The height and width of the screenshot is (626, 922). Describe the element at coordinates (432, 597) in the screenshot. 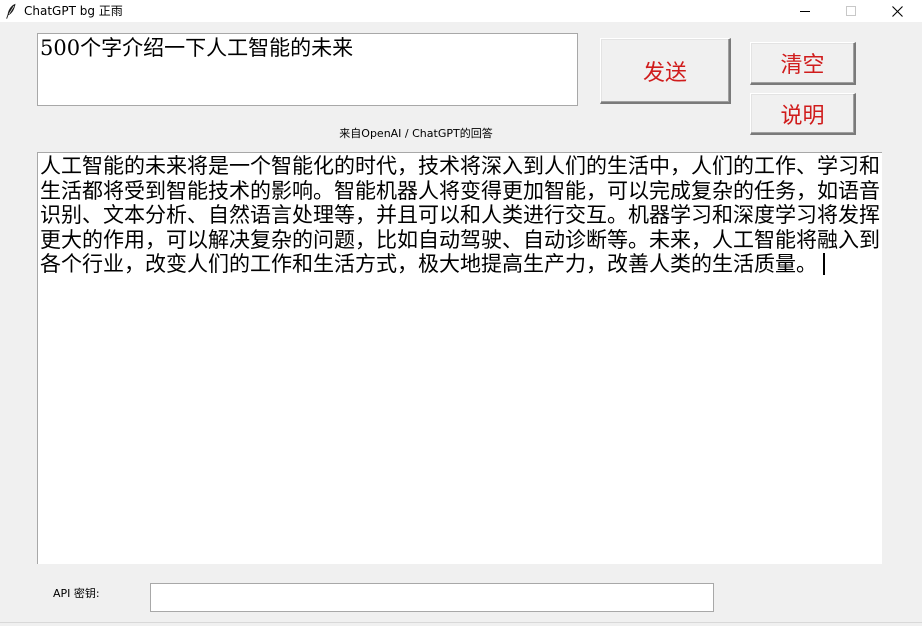

I see `api-key-input` at that location.